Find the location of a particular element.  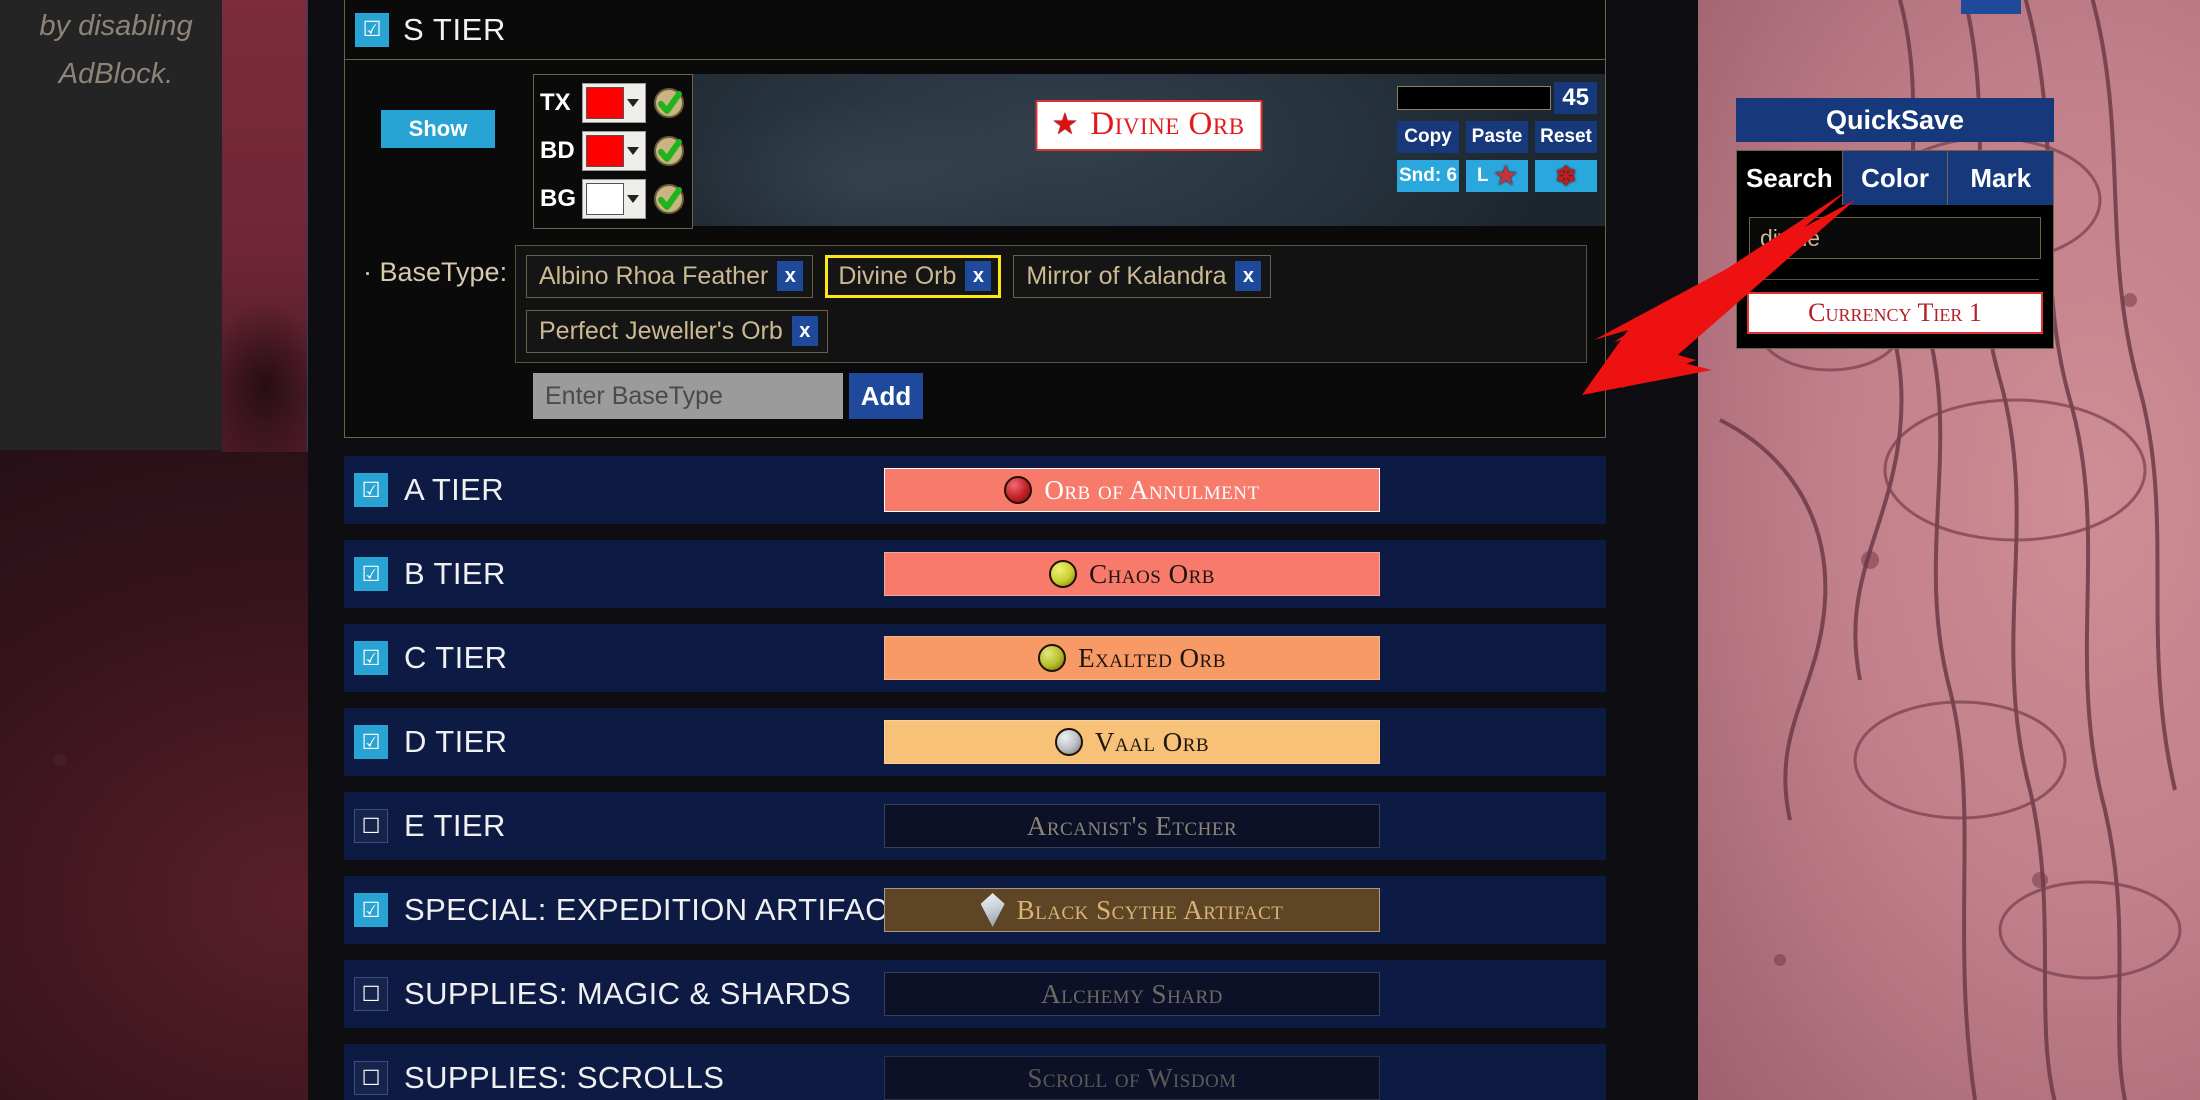

tier-row-name: C TIER is located at coordinates (456, 657).